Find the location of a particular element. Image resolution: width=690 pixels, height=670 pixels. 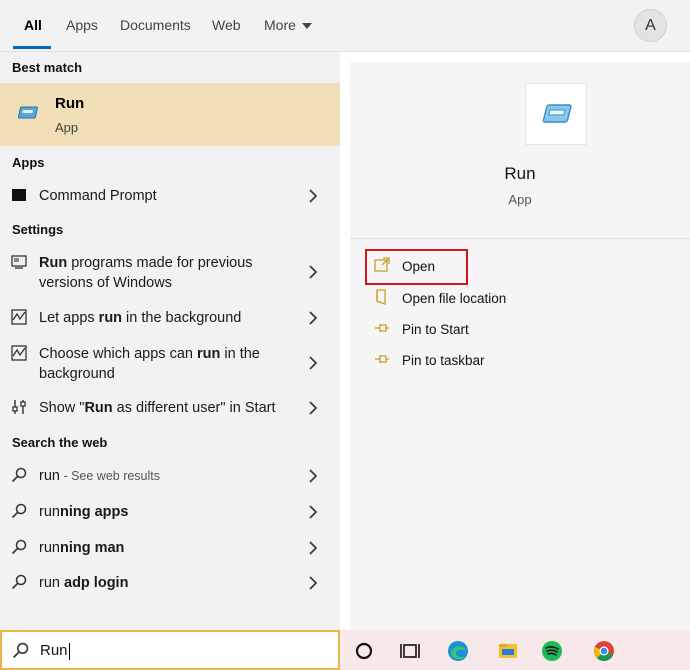

search-value: Run is located at coordinates (54, 650).